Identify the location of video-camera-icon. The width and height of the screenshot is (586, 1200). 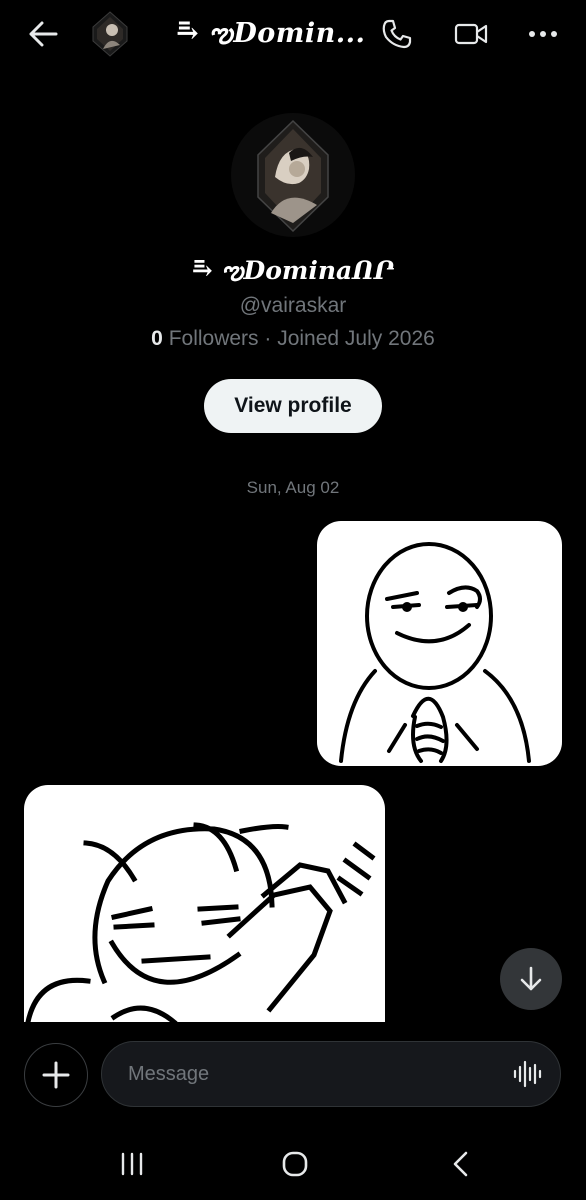
(471, 34).